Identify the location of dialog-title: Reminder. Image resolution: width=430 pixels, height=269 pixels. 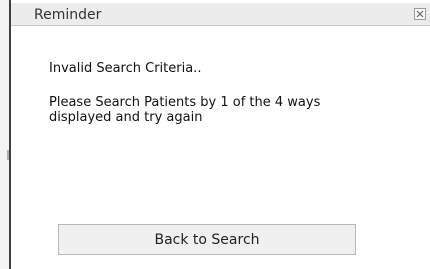
(68, 15).